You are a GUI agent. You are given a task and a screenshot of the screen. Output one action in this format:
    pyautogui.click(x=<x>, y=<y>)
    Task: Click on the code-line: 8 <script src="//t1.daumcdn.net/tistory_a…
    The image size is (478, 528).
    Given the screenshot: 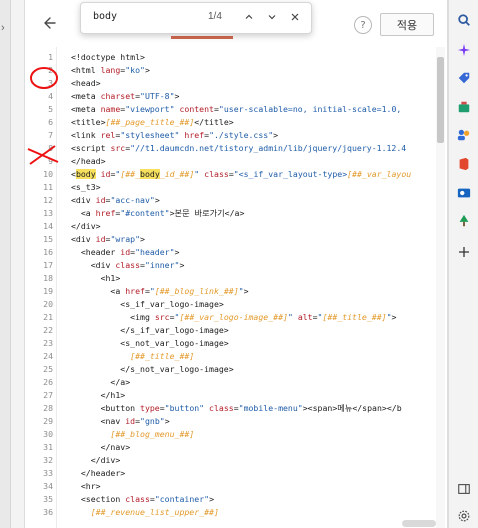 What is the action you would take?
    pyautogui.click(x=236, y=148)
    